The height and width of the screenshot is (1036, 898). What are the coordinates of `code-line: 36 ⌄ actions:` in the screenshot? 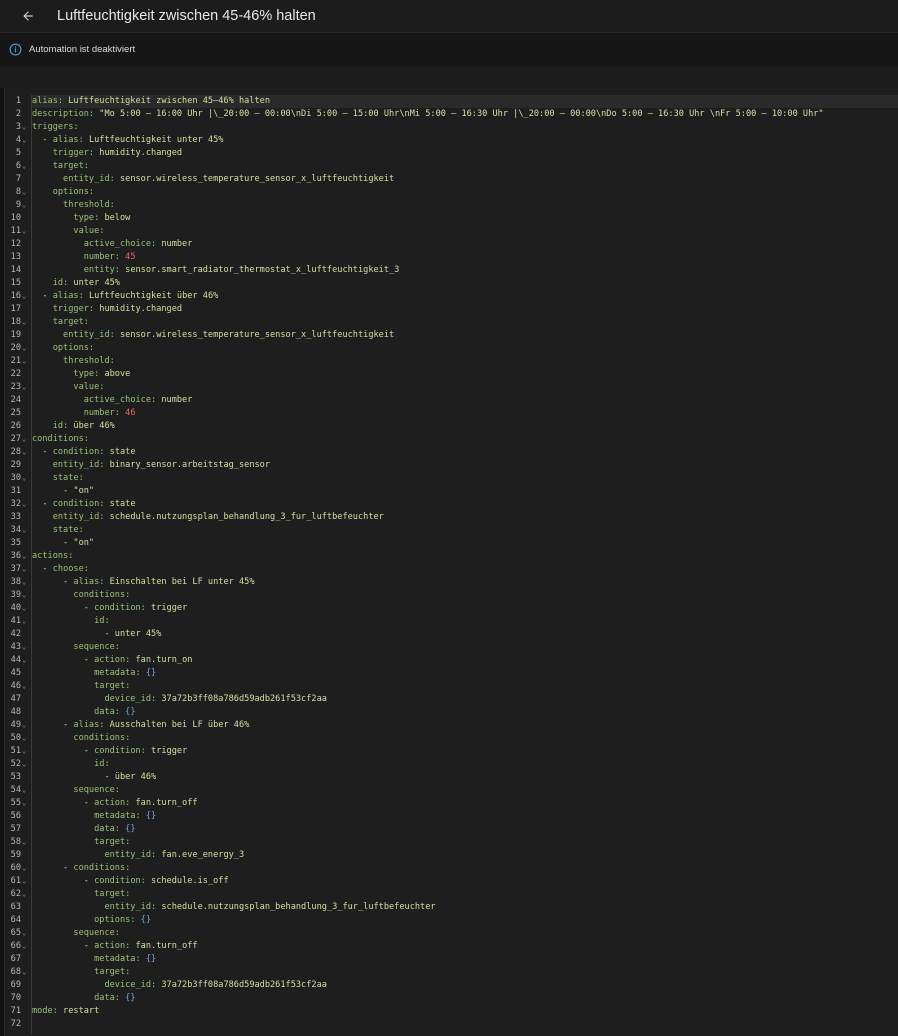 It's located at (451, 556).